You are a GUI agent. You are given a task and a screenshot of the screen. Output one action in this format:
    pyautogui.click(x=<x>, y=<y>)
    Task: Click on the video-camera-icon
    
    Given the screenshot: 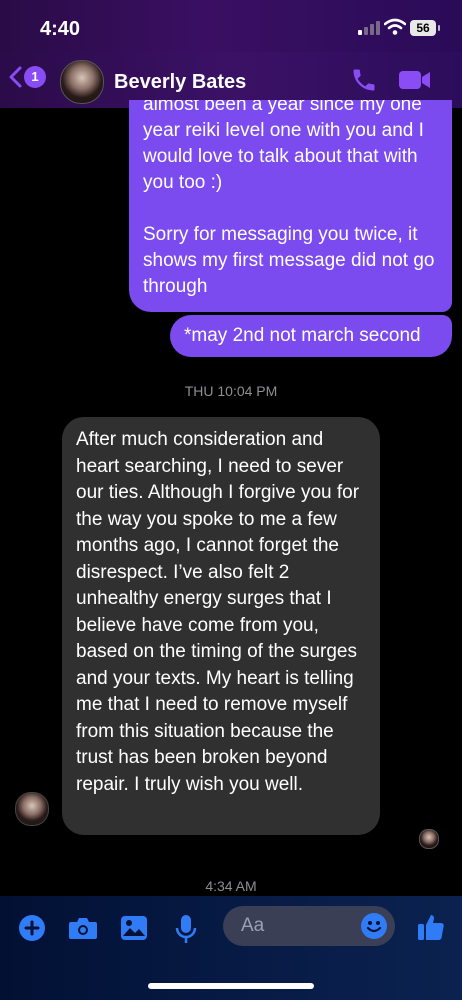 What is the action you would take?
    pyautogui.click(x=414, y=80)
    